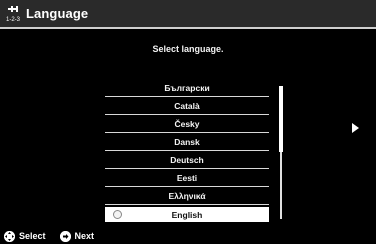 This screenshot has height=244, width=376. What do you see at coordinates (14, 14) in the screenshot?
I see `language-settings-icon: 1-2-3` at bounding box center [14, 14].